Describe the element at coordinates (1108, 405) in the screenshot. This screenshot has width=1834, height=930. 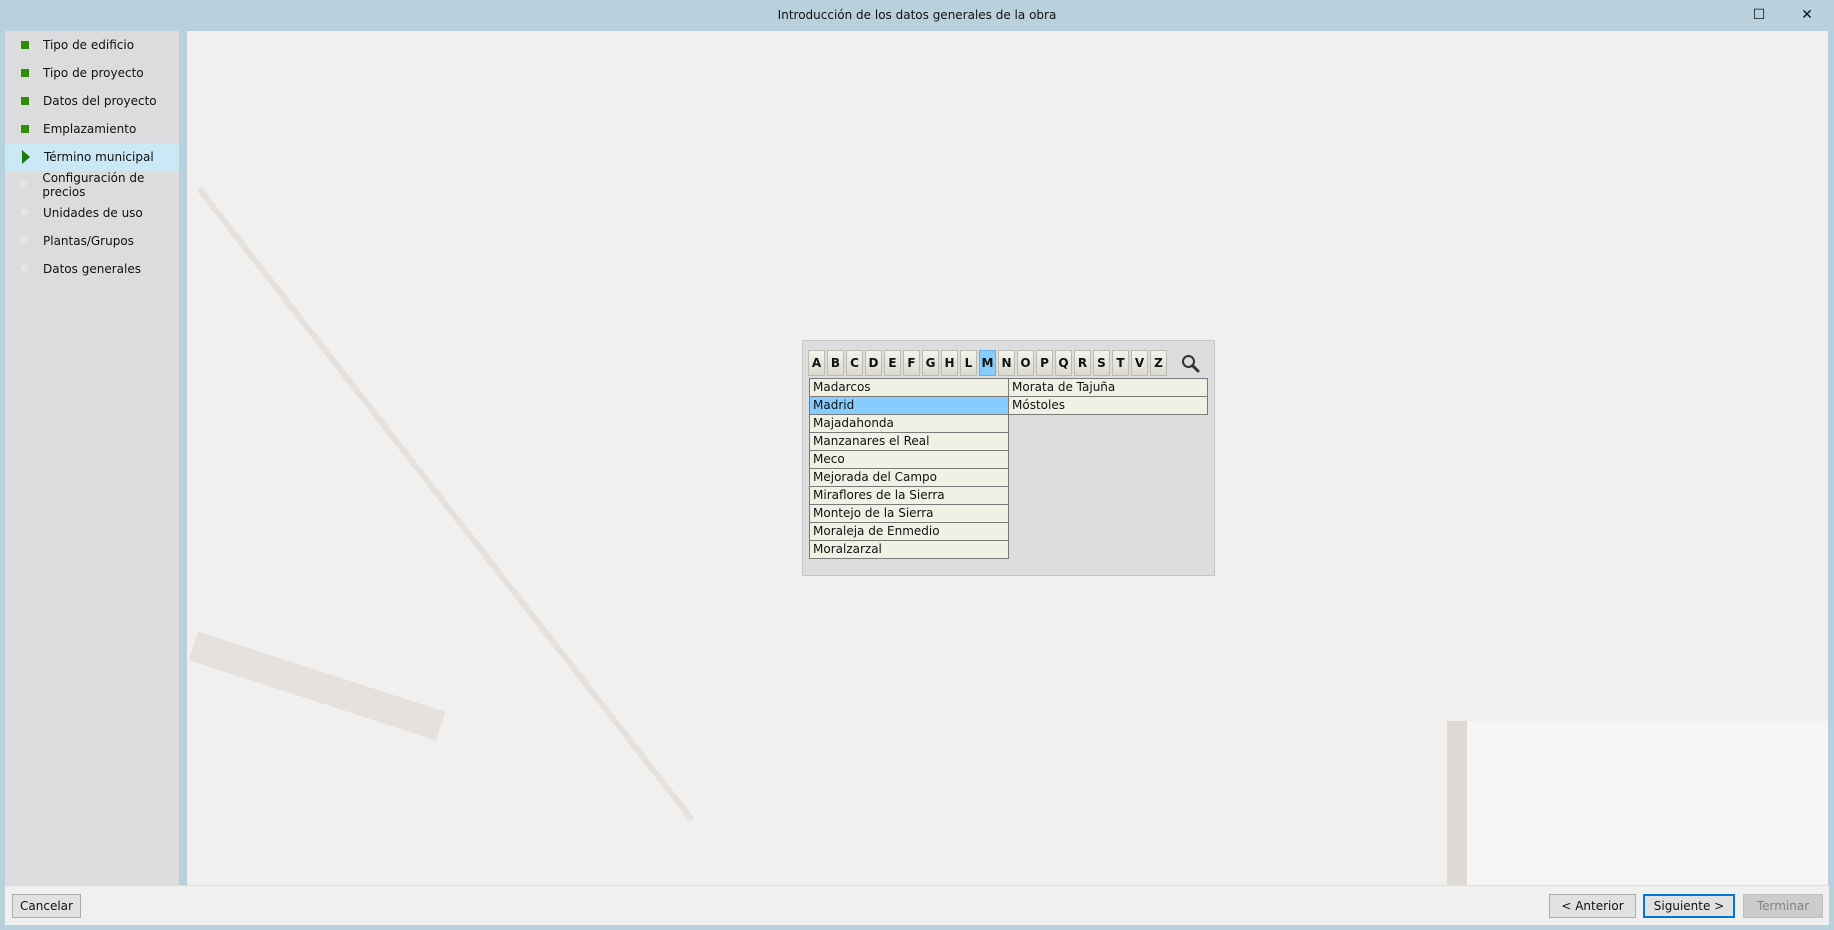
I see `municipality-item: Móstoles` at that location.